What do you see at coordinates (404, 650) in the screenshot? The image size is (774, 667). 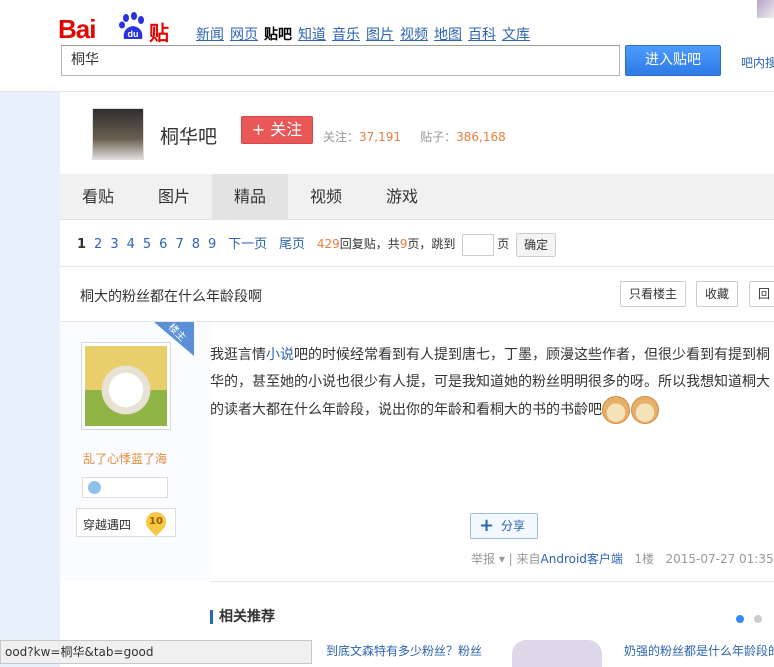 I see `related-item: 到底文森特有多少粉丝？粉丝` at bounding box center [404, 650].